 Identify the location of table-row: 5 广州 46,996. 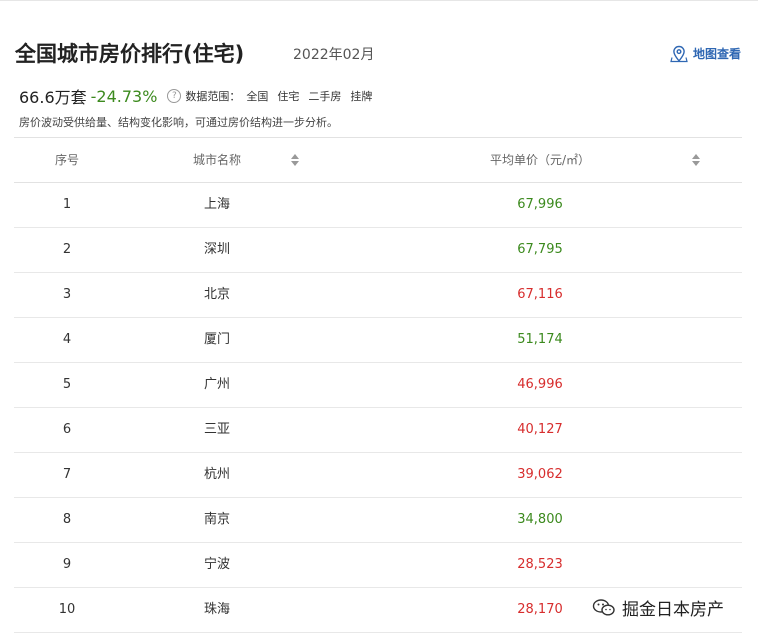
(378, 385).